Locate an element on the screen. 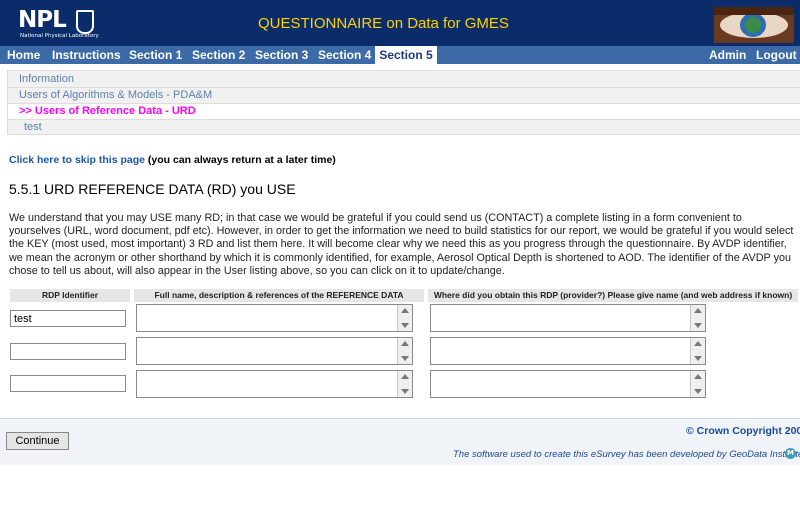 The width and height of the screenshot is (800, 521). skip-note: (you can always return at a later time) is located at coordinates (241, 160).